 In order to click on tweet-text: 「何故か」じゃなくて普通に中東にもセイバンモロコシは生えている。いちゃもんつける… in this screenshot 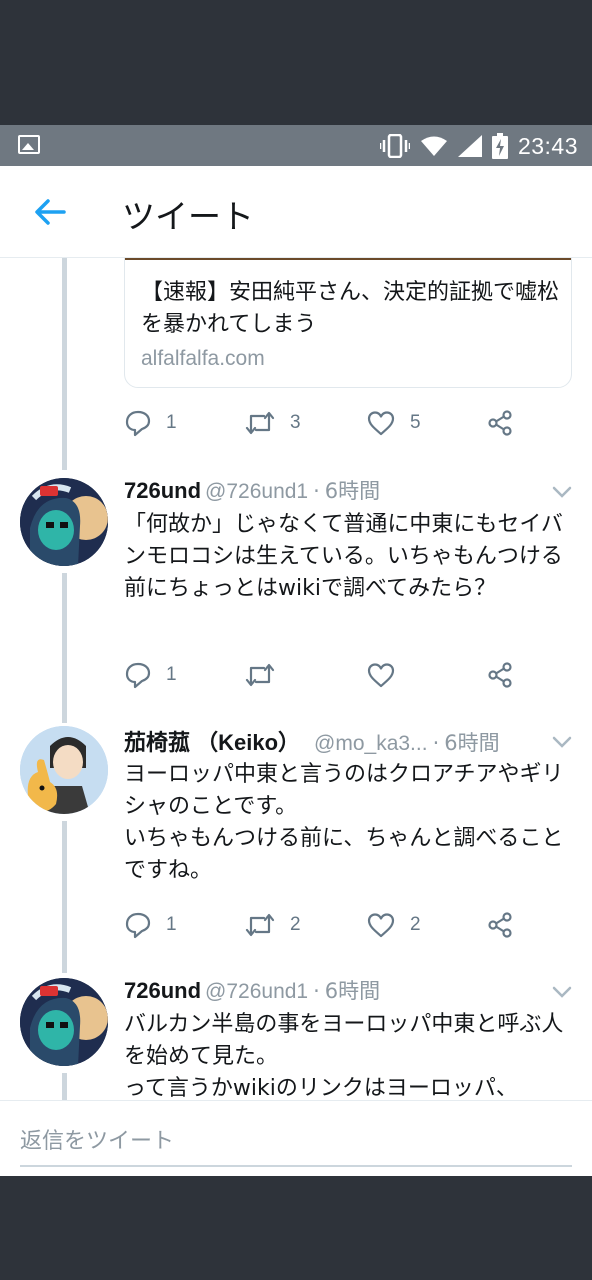, I will do `click(343, 556)`.